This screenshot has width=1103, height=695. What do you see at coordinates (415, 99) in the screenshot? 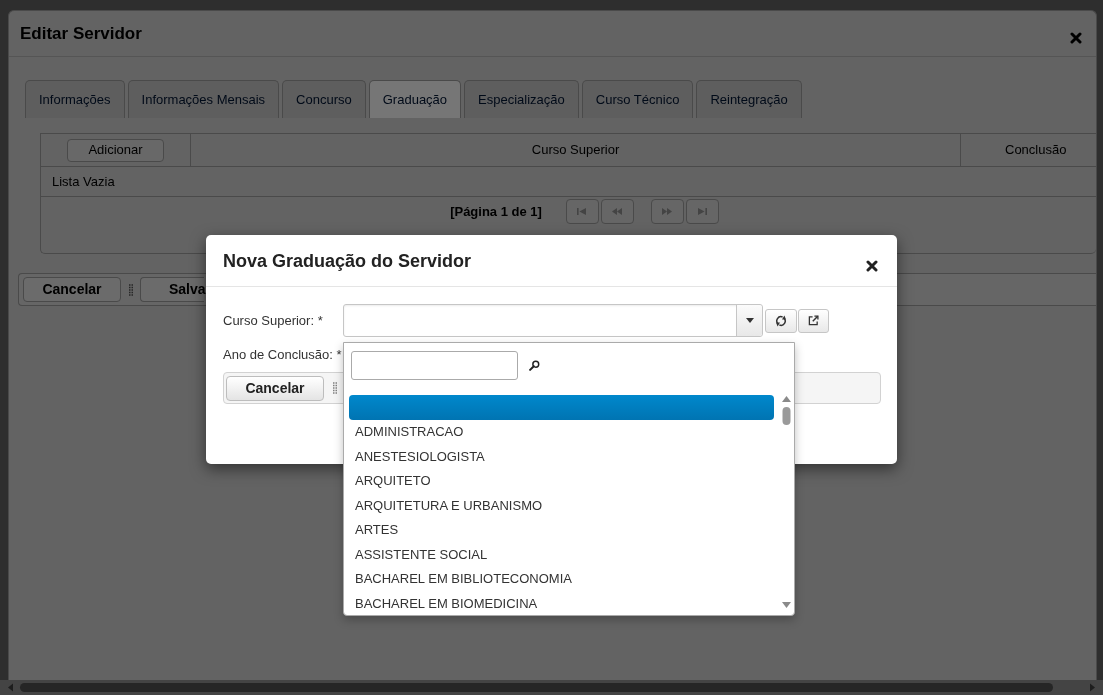
I see `tab: Graduação` at bounding box center [415, 99].